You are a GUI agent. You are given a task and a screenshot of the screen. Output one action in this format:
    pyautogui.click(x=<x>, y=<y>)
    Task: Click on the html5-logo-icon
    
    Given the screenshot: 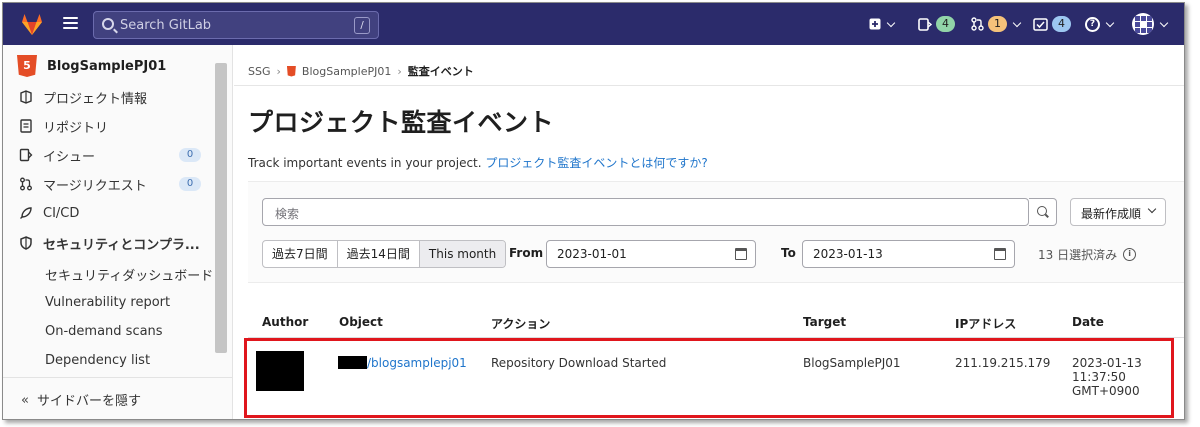 What is the action you would take?
    pyautogui.click(x=291, y=71)
    